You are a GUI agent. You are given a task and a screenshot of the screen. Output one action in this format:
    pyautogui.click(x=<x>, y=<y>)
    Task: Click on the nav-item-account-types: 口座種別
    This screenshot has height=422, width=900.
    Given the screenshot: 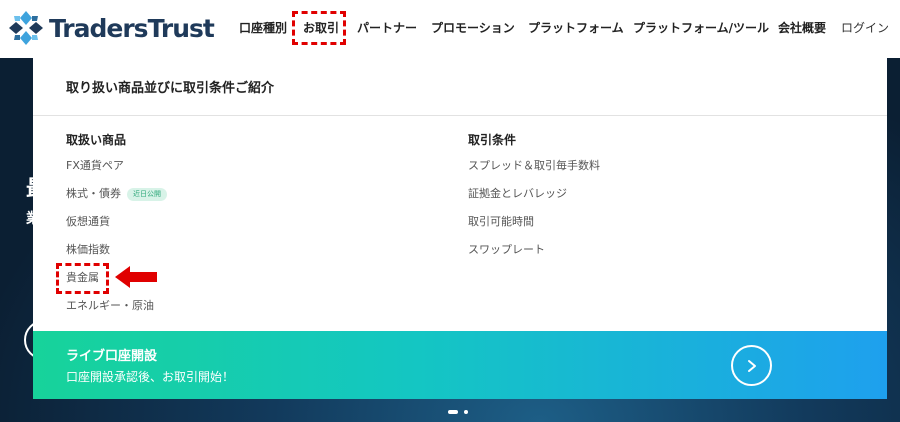 What is the action you would take?
    pyautogui.click(x=263, y=28)
    